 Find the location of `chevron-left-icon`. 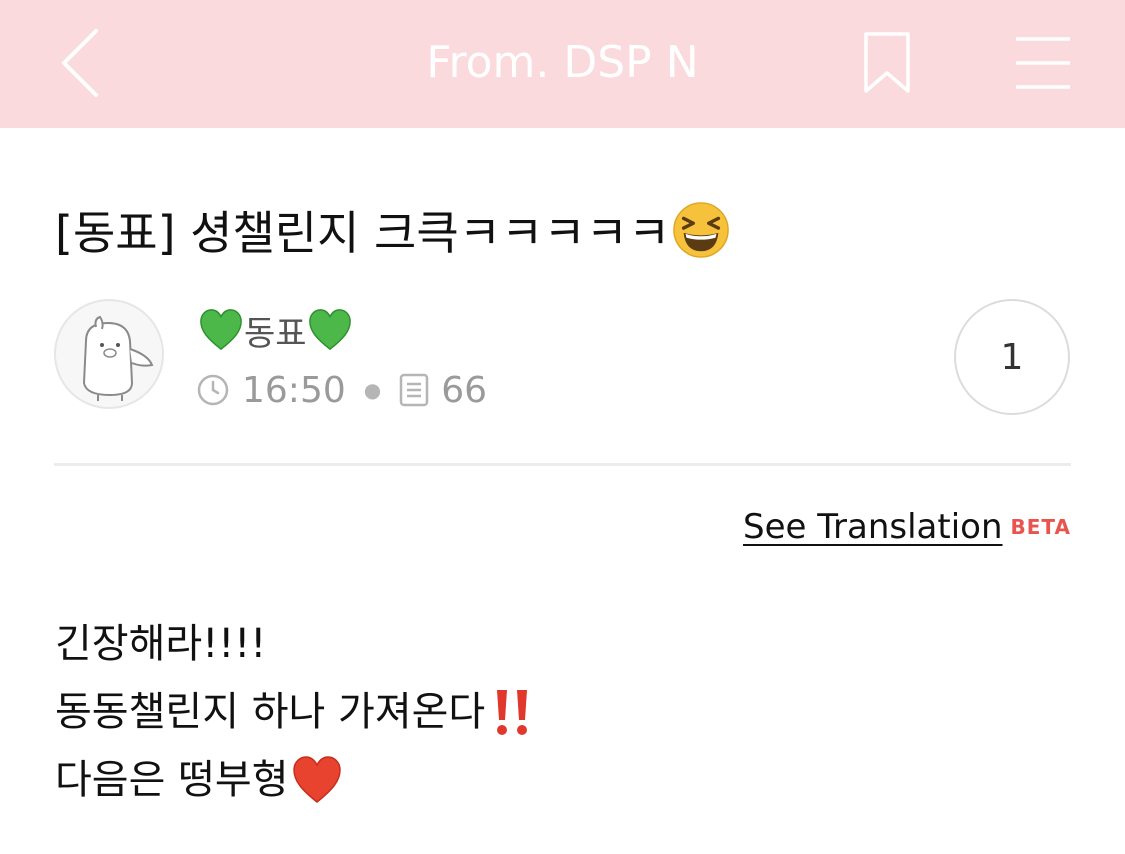

chevron-left-icon is located at coordinates (80, 63).